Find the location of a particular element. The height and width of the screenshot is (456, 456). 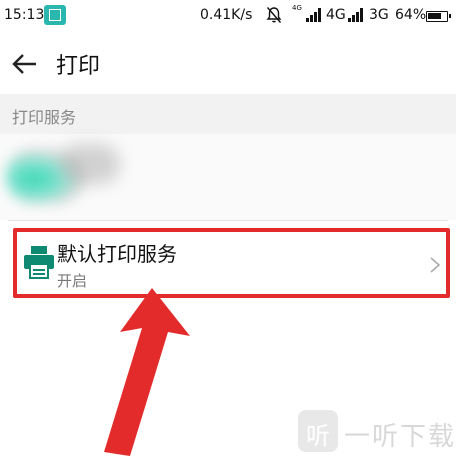

section-title: 打印服务 is located at coordinates (44, 117).